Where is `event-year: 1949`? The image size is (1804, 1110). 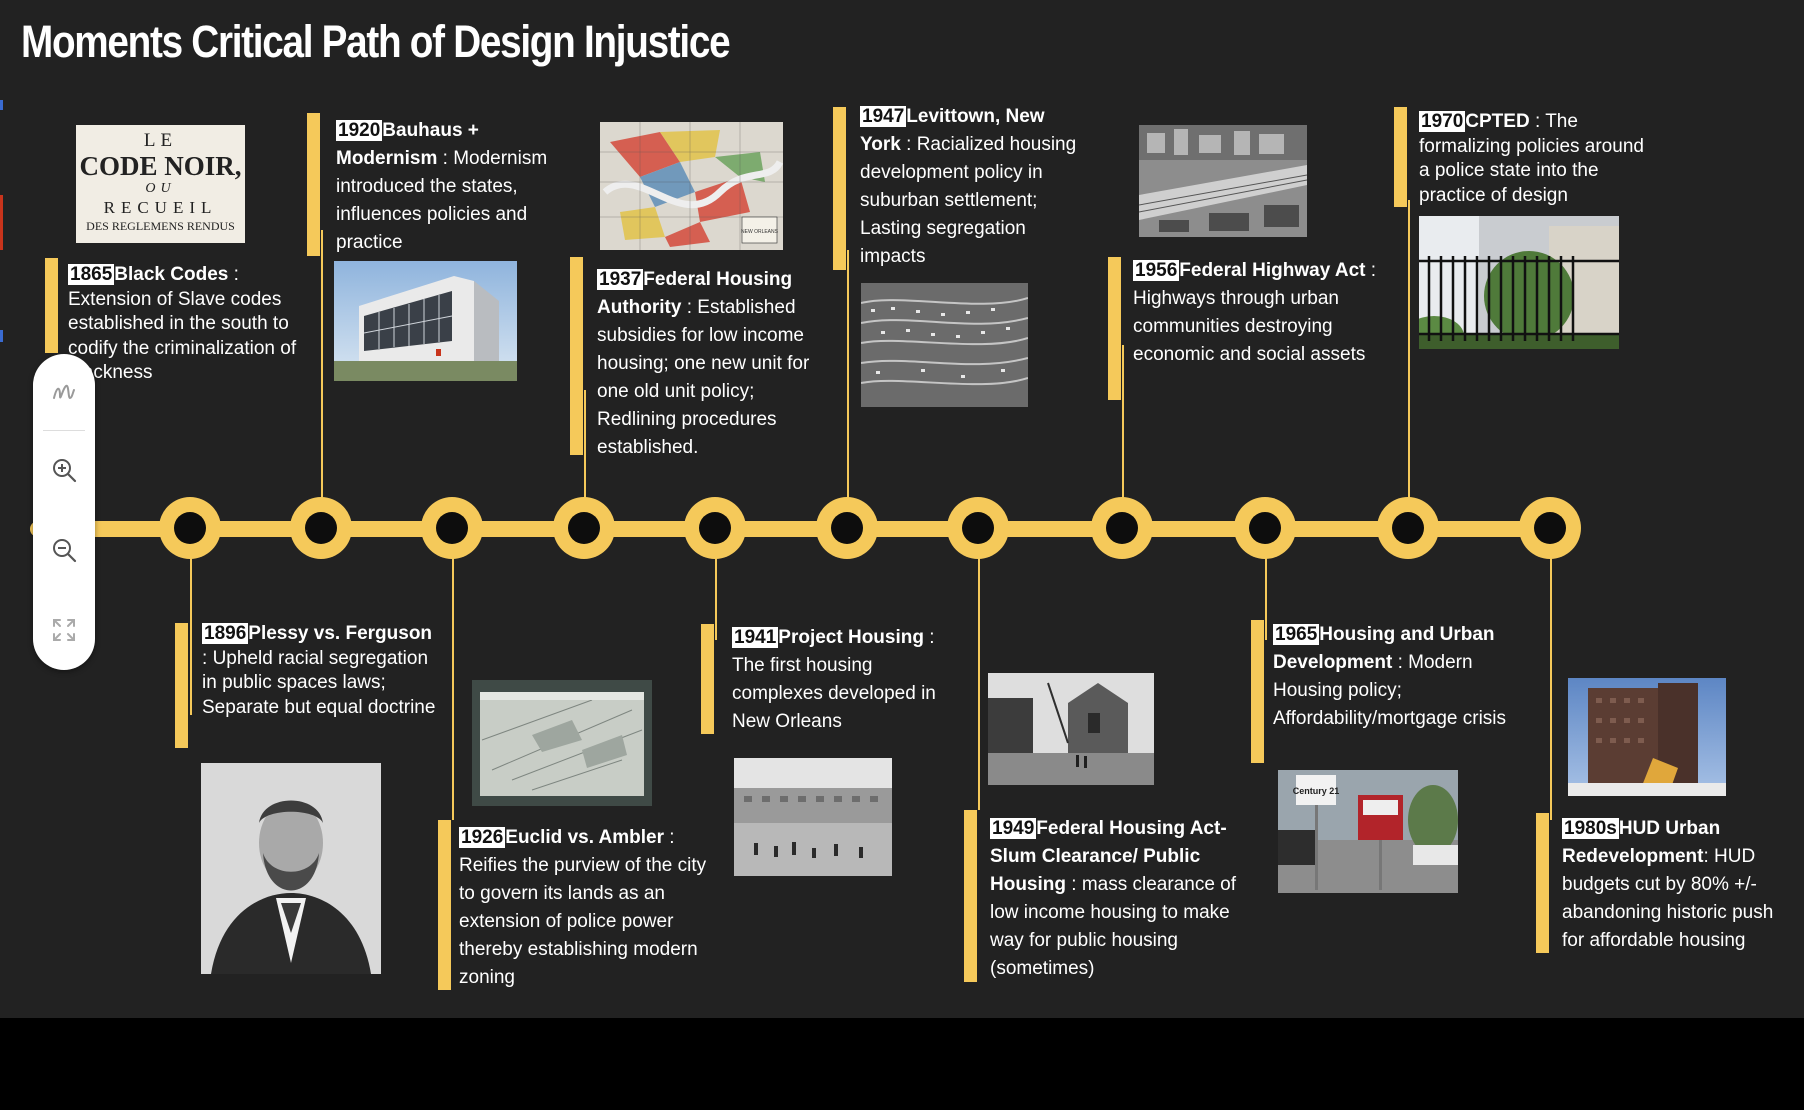
event-year: 1949 is located at coordinates (1013, 828).